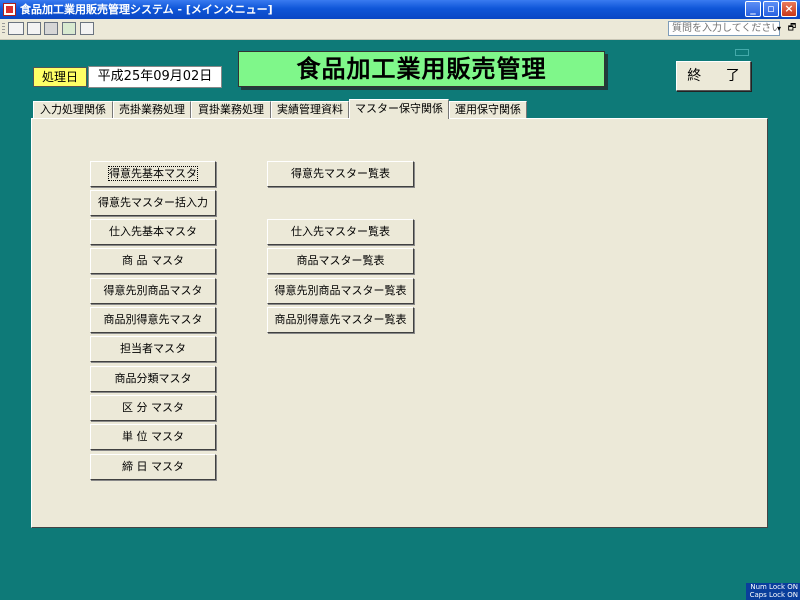 Image resolution: width=800 pixels, height=600 pixels. What do you see at coordinates (340, 232) in the screenshot?
I see `supplier-master-list-button: 仕入先マスター覧表` at bounding box center [340, 232].